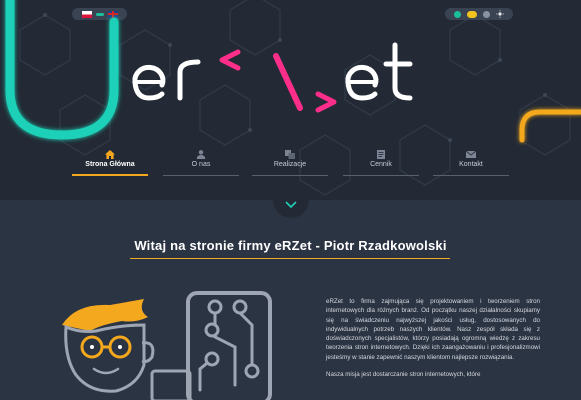  I want to click on pricelist-icon, so click(381, 154).